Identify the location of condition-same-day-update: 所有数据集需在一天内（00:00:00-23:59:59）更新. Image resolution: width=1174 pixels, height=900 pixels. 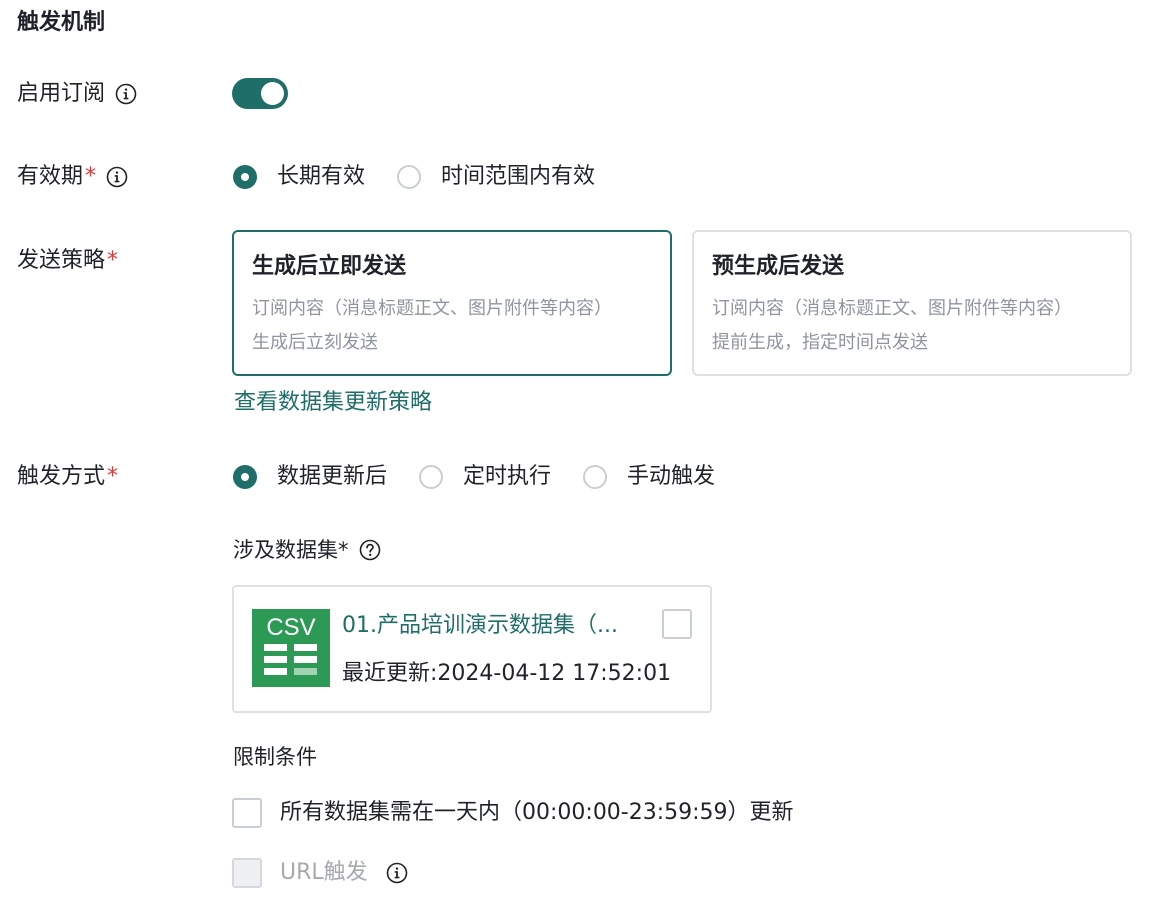
(513, 813).